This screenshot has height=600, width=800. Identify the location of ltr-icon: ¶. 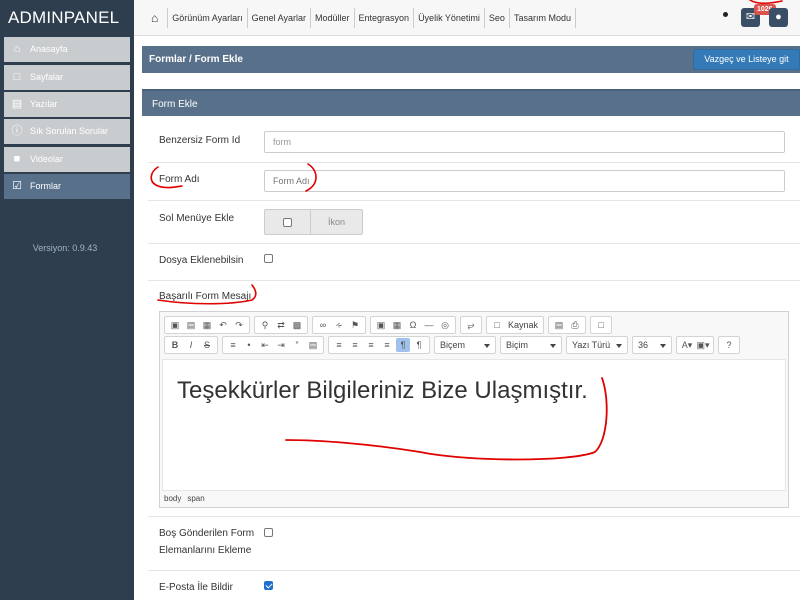
(403, 345).